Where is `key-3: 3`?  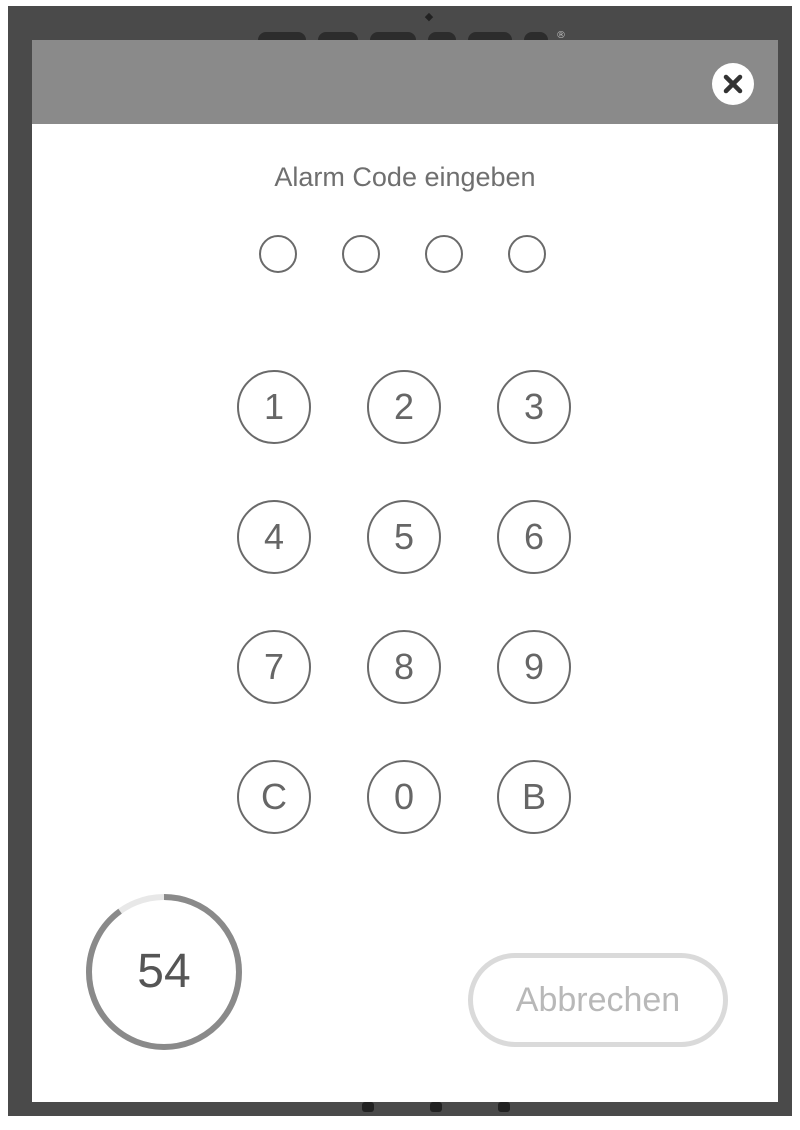
key-3: 3 is located at coordinates (534, 407).